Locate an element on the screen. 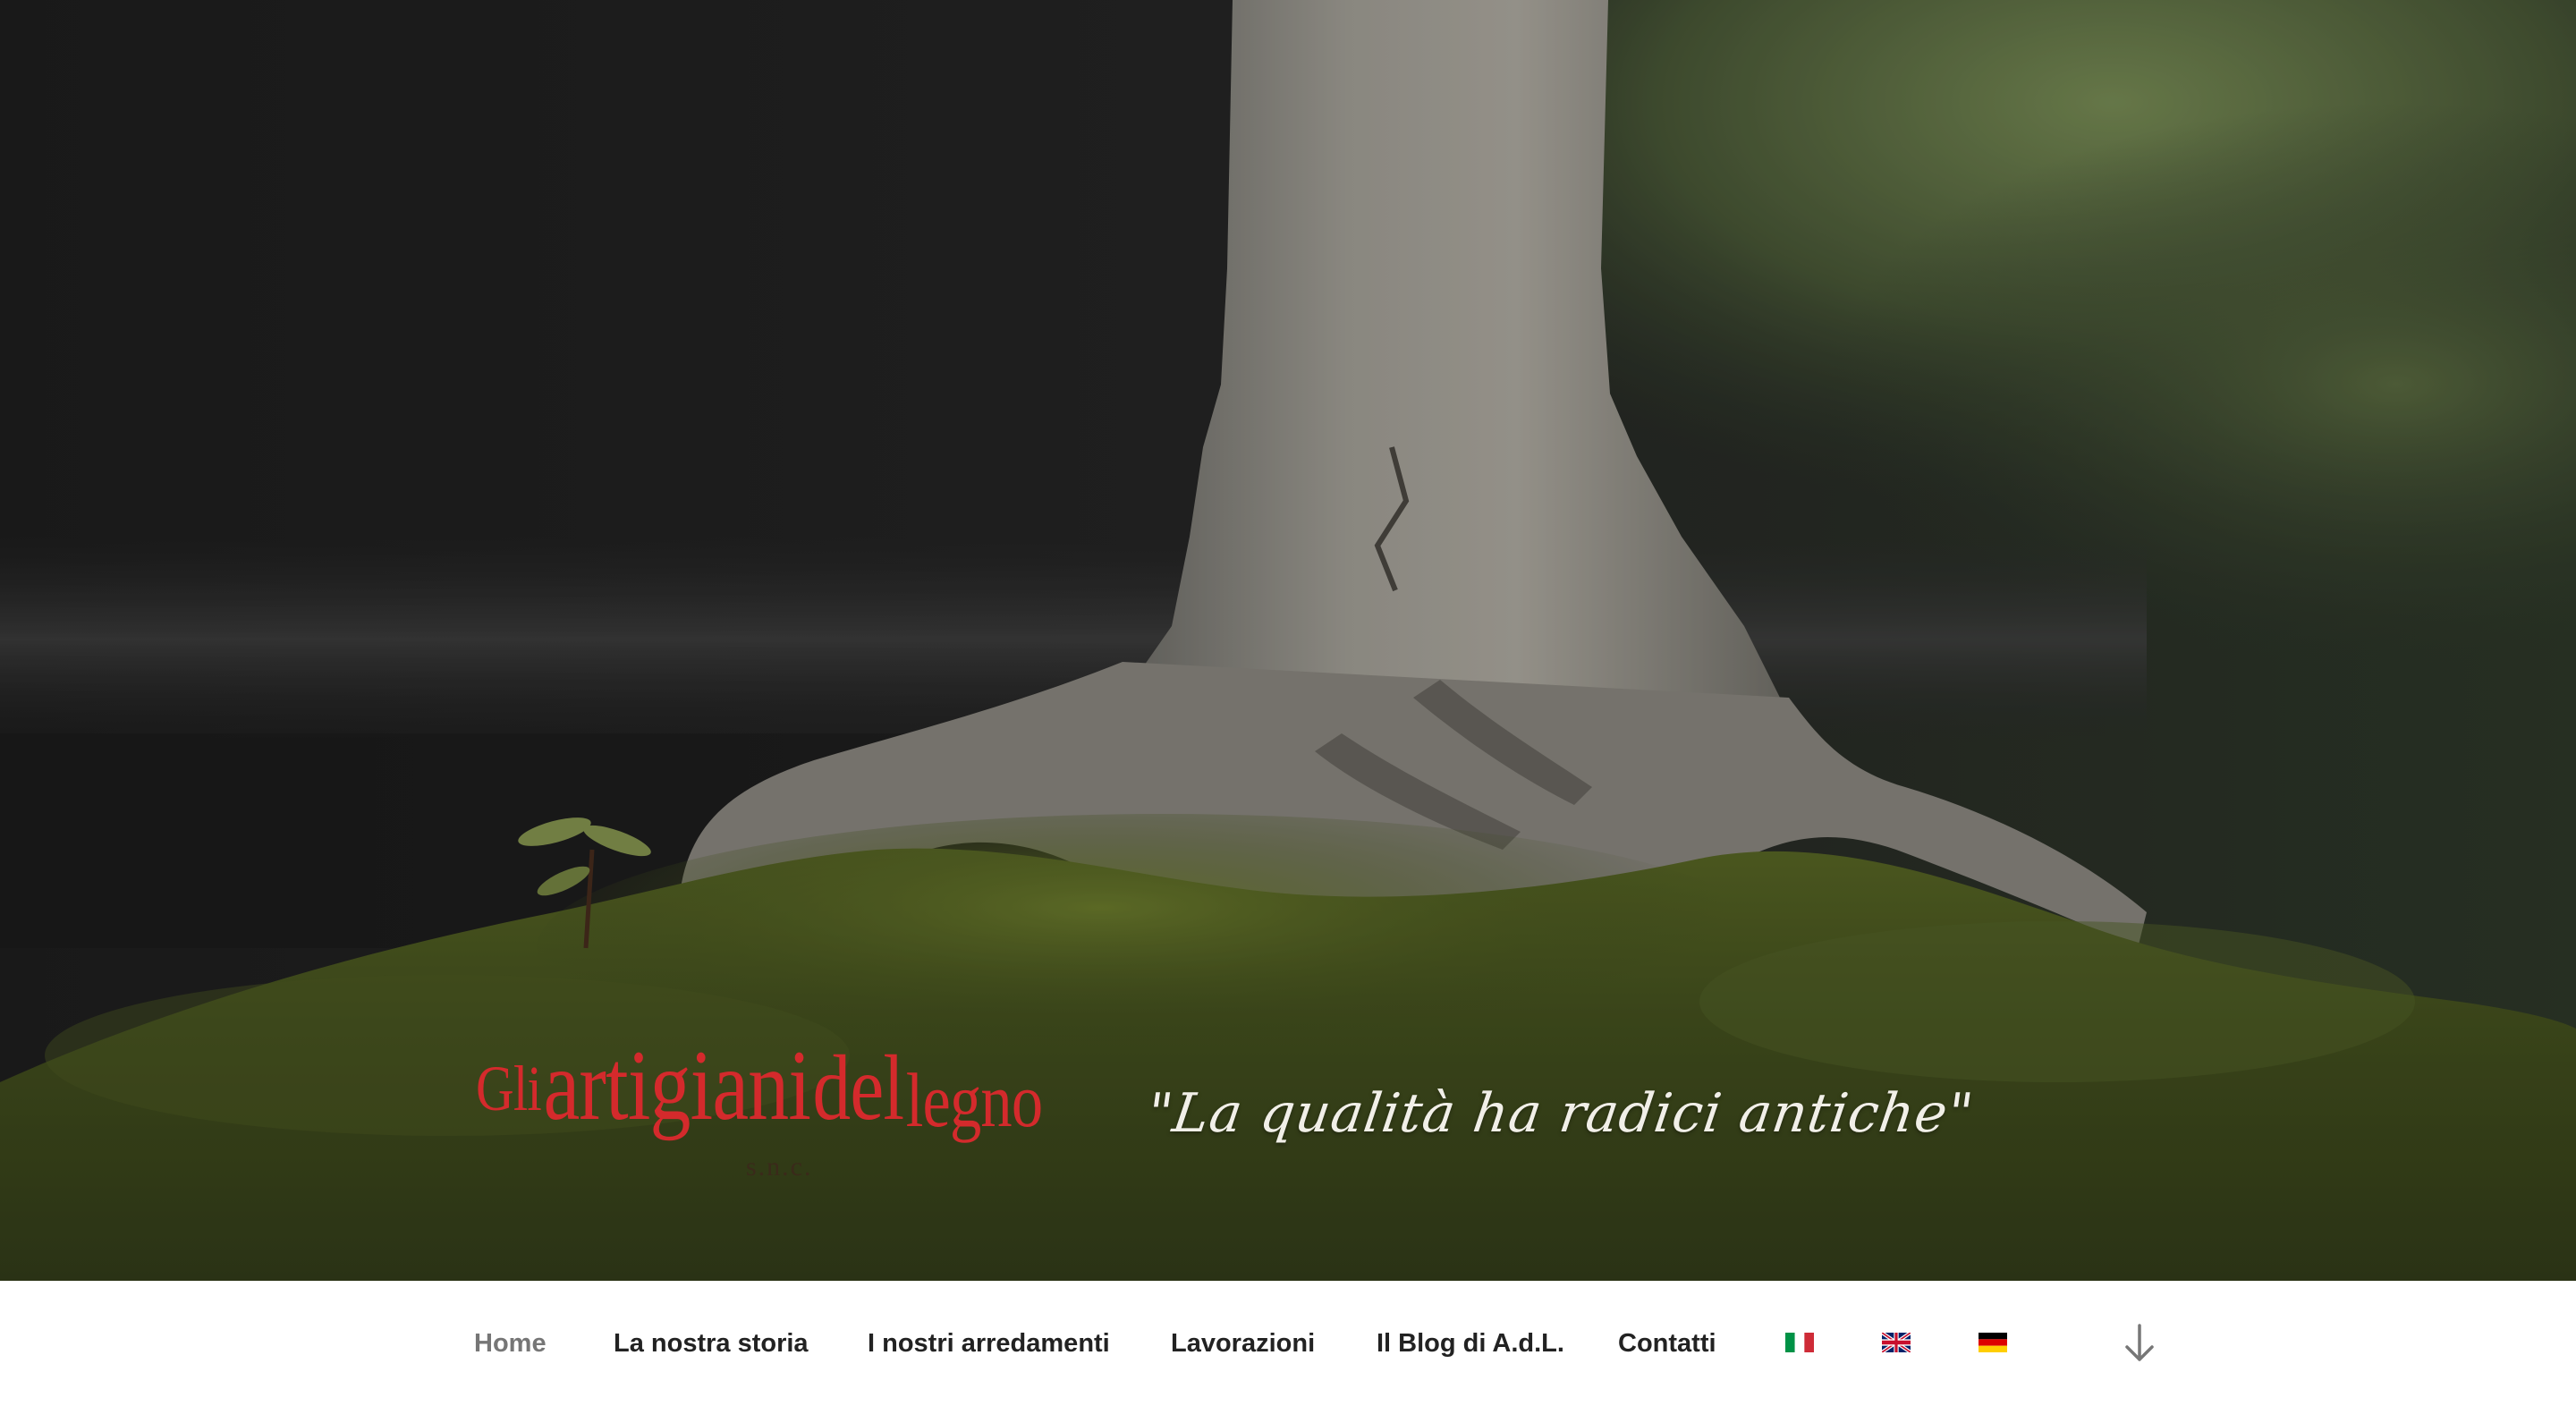 The image size is (2576, 1406). site-logo: Gli artigiani del legno s.n.c. is located at coordinates (789, 1110).